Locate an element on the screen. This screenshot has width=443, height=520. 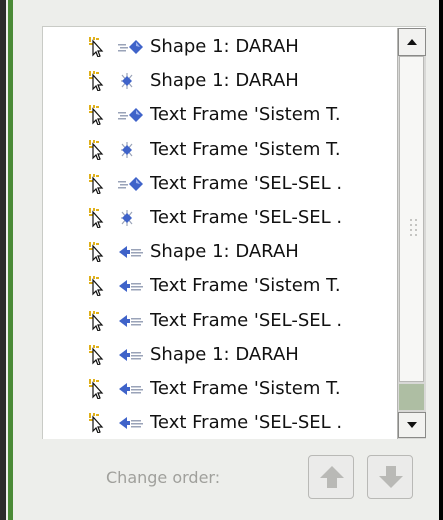
scroll-track is located at coordinates (411, 397).